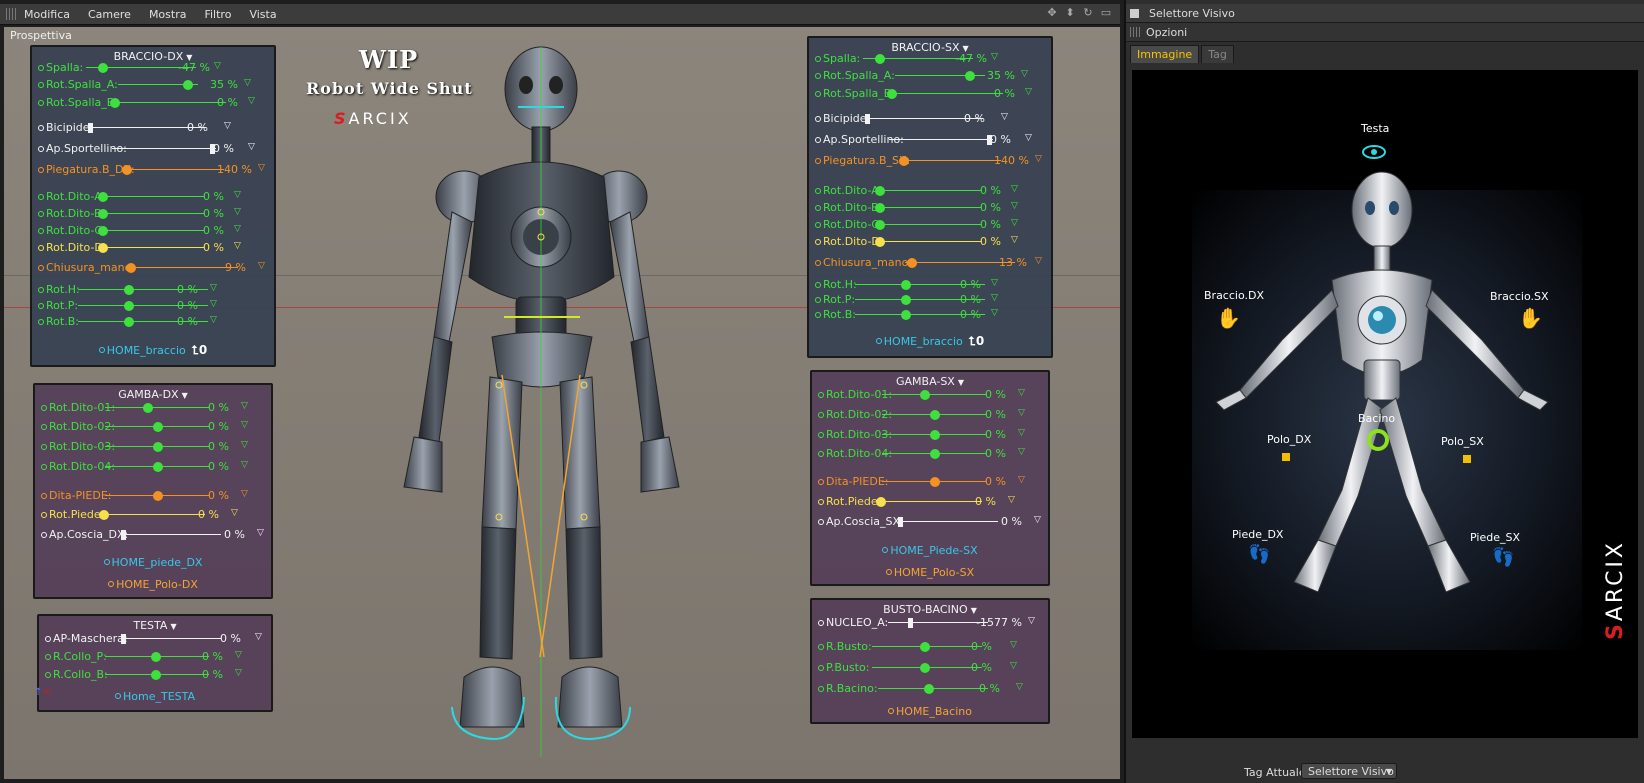 Image resolution: width=1644 pixels, height=783 pixels. What do you see at coordinates (930, 647) in the screenshot?
I see `slider-r-busto: R.Busto: 0 % ▽` at bounding box center [930, 647].